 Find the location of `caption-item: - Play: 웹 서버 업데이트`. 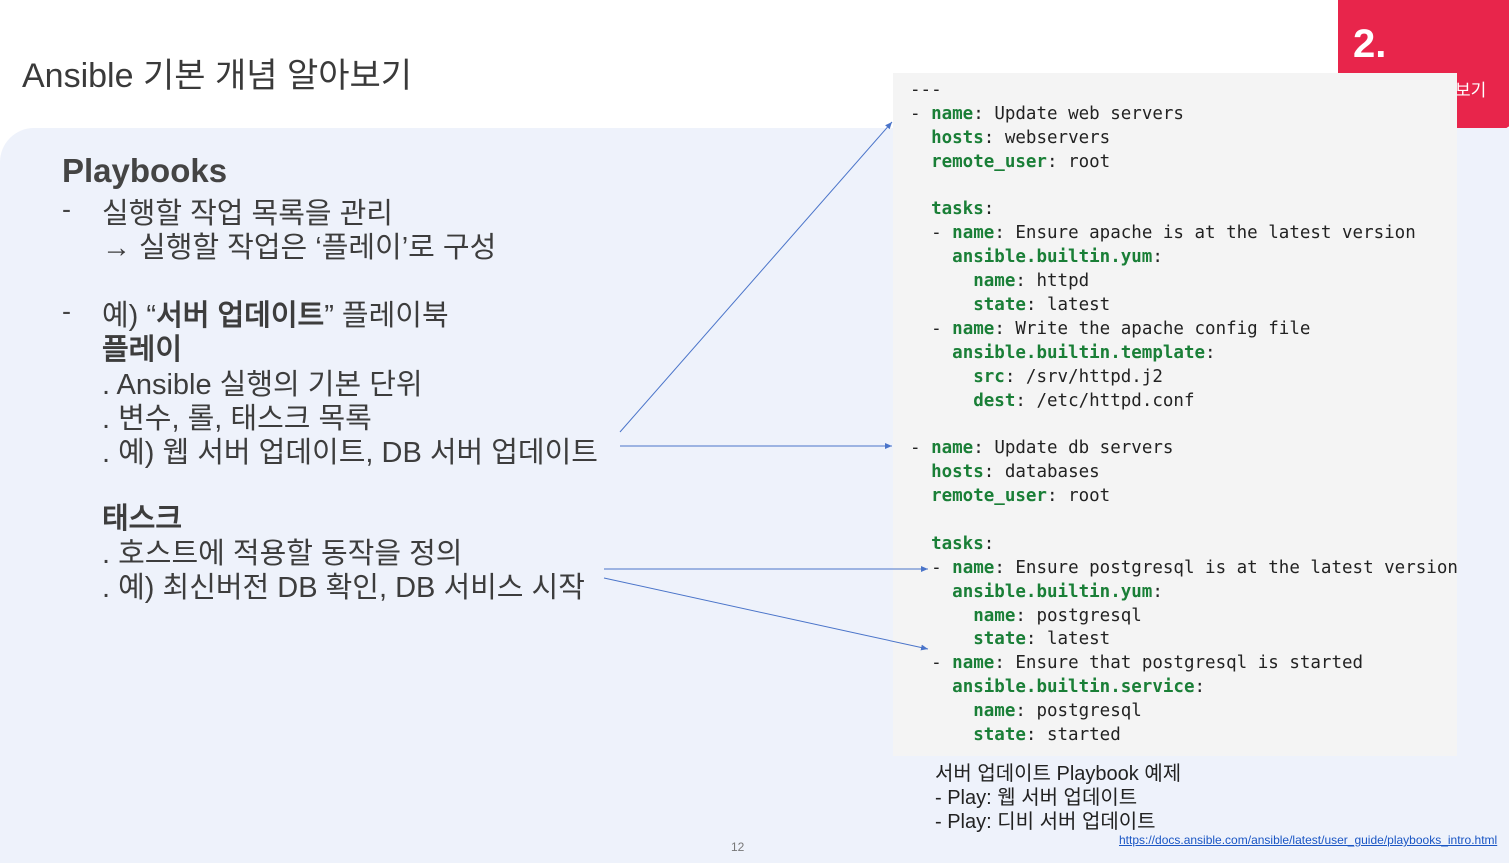

caption-item: - Play: 웹 서버 업데이트 is located at coordinates (1036, 798).